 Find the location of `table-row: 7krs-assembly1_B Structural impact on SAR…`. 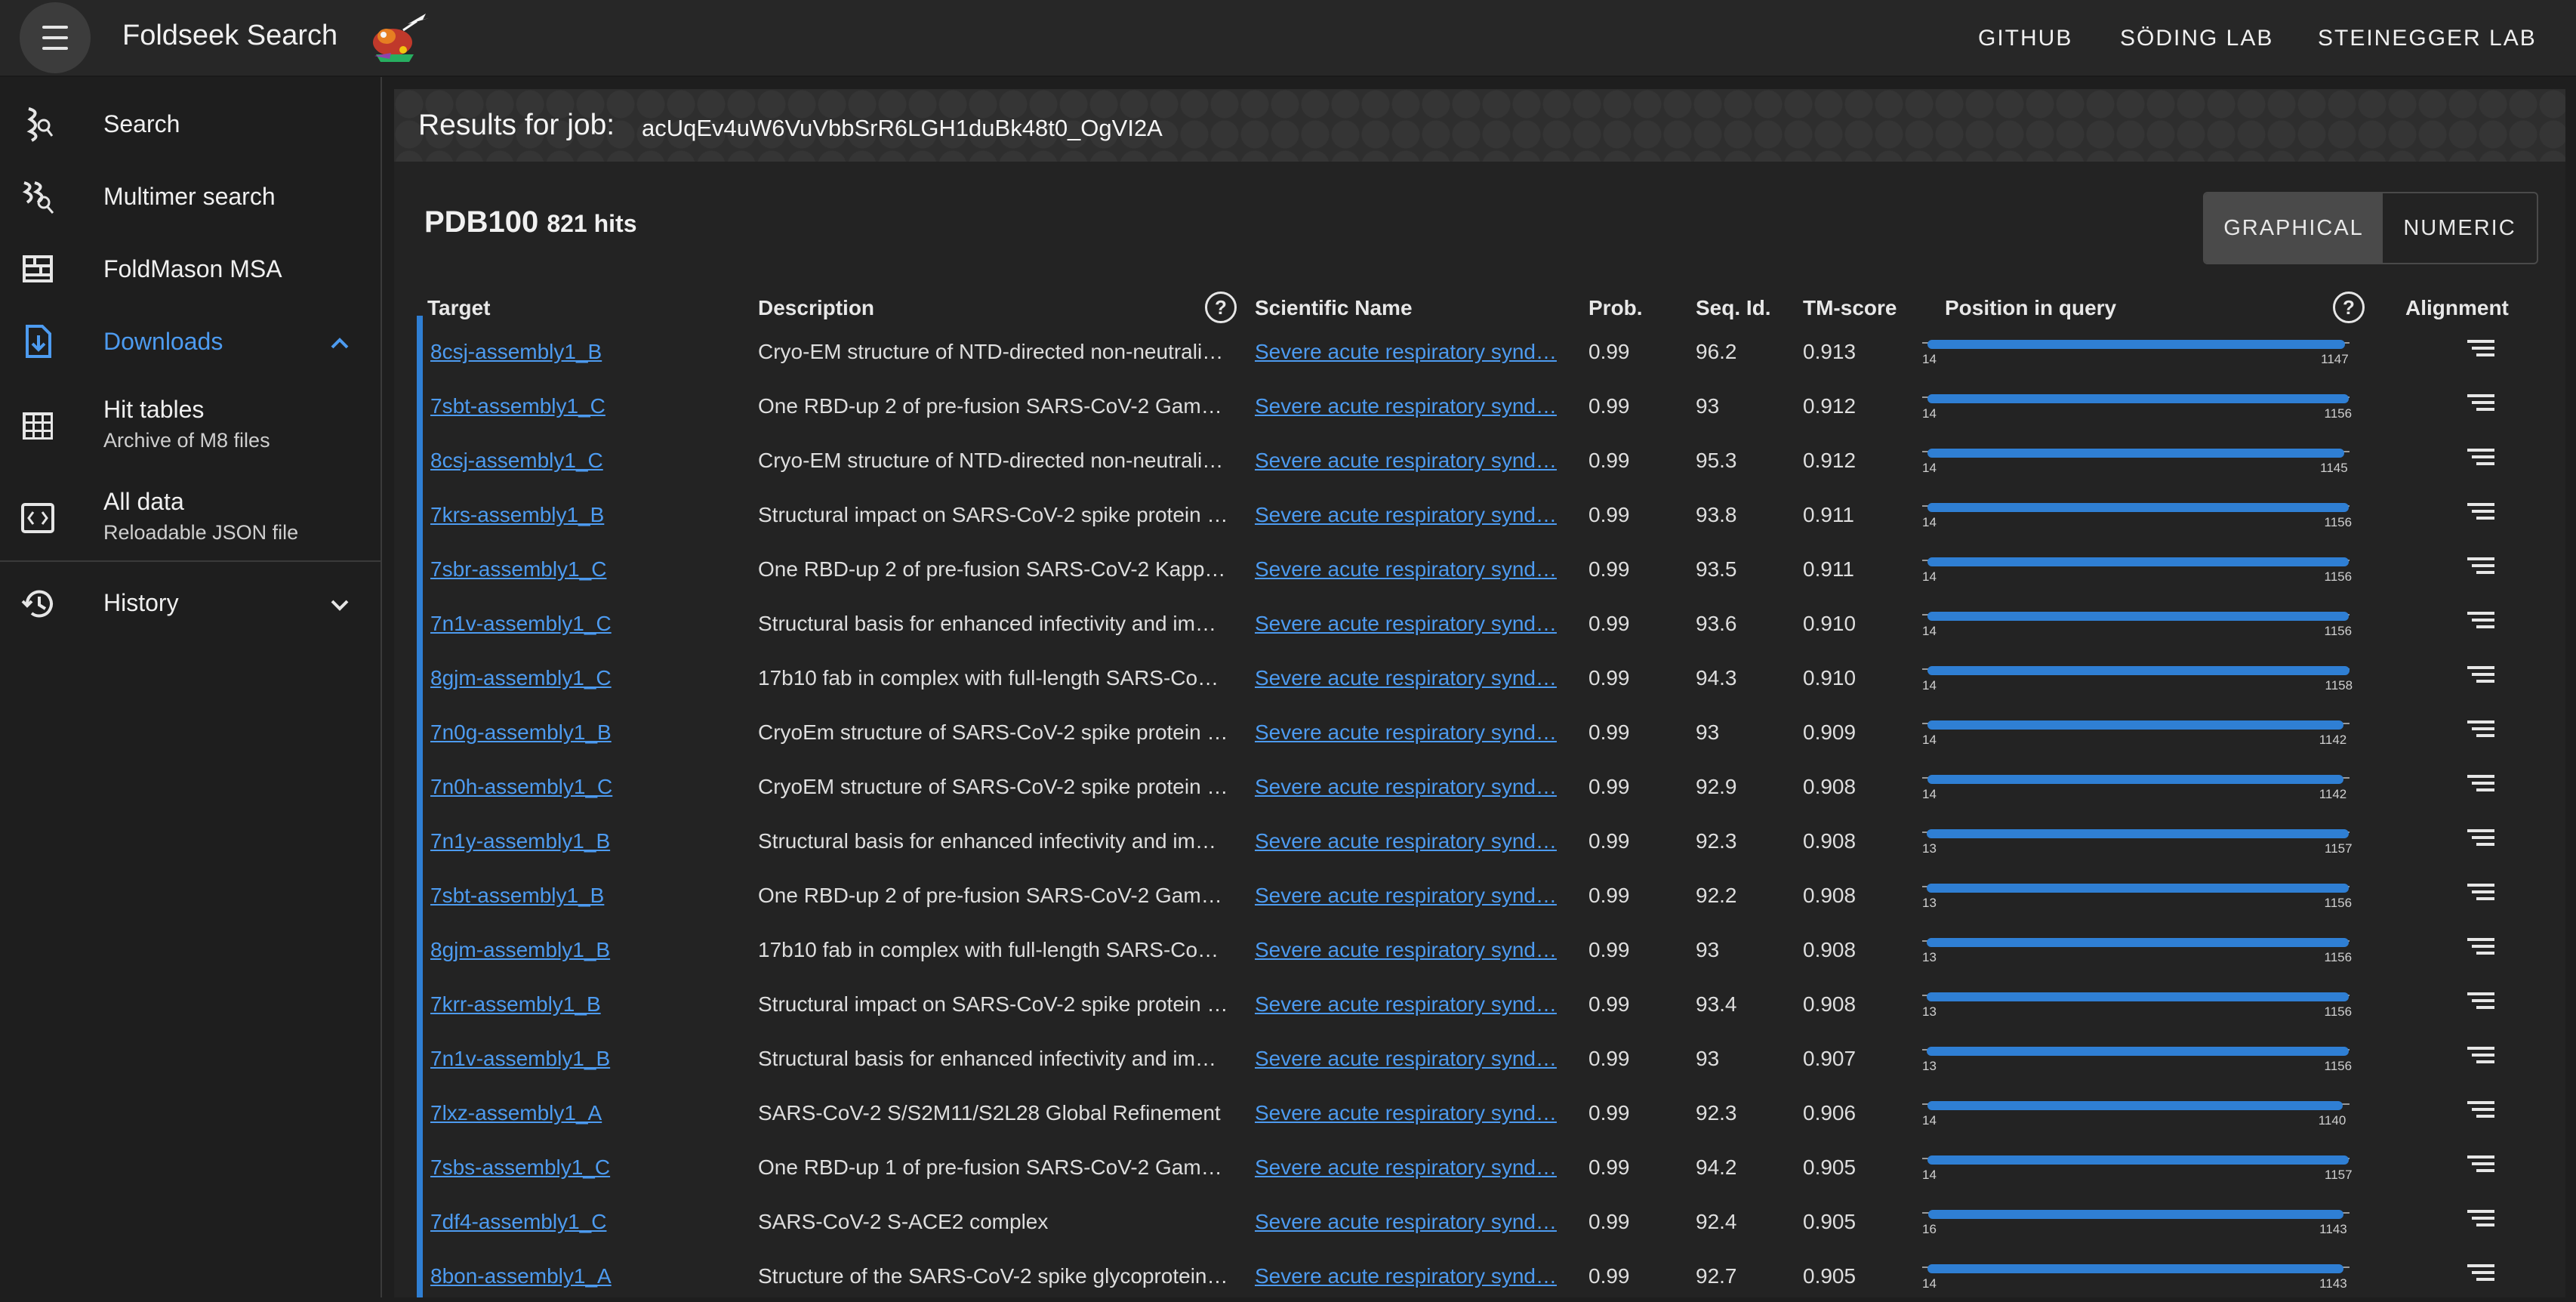

table-row: 7krs-assembly1_B Structural impact on SAR… is located at coordinates (1491, 513).